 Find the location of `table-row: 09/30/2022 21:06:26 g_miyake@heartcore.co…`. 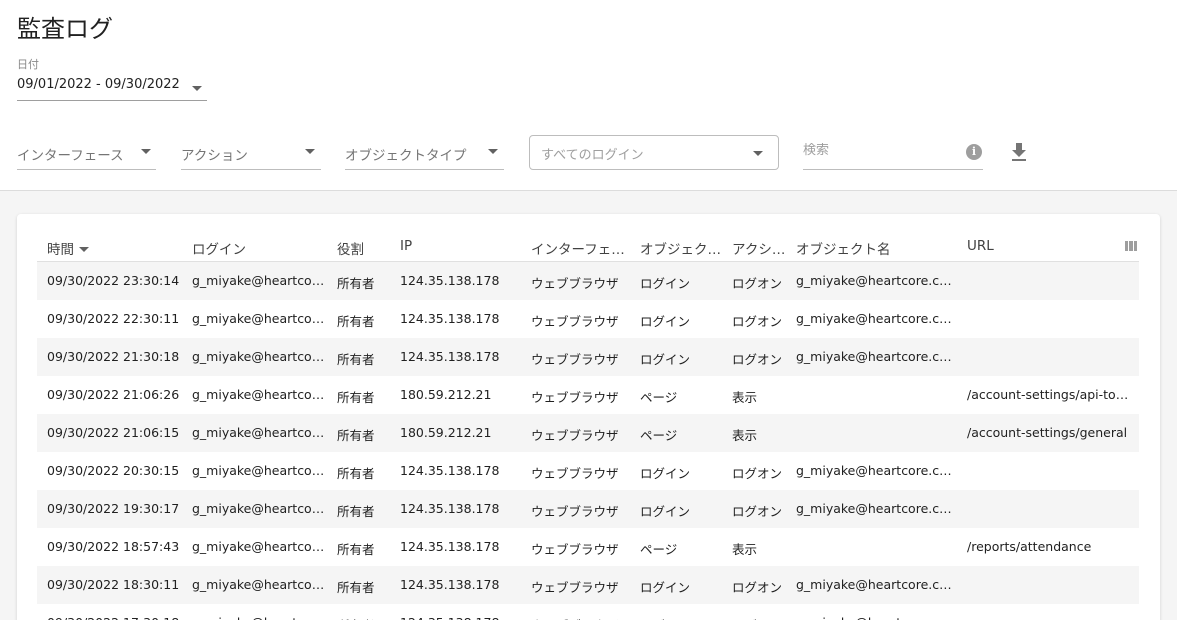

table-row: 09/30/2022 21:06:26 g_miyake@heartcore.co… is located at coordinates (588, 395).